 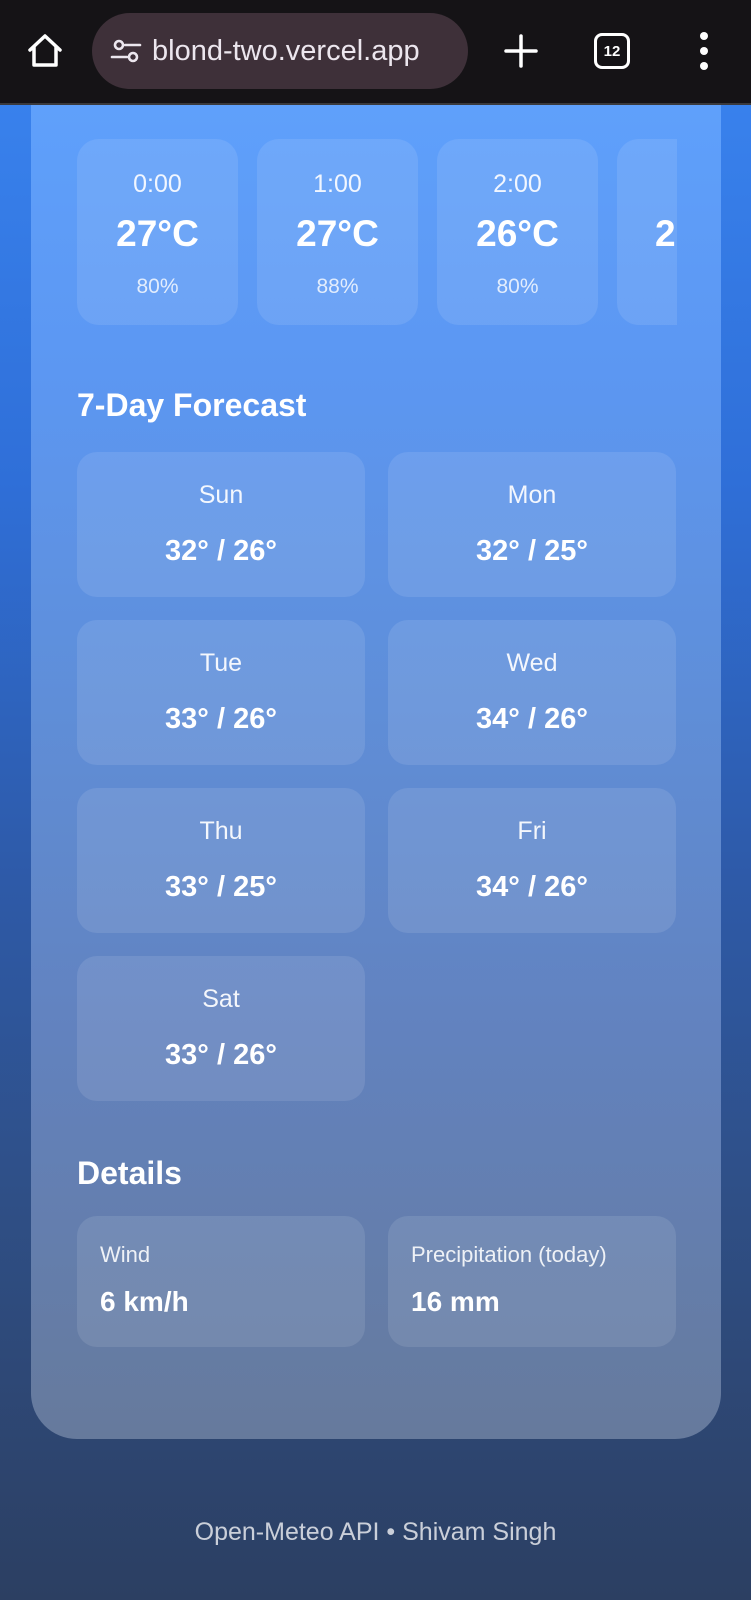 I want to click on day-name: Wed, so click(x=532, y=663).